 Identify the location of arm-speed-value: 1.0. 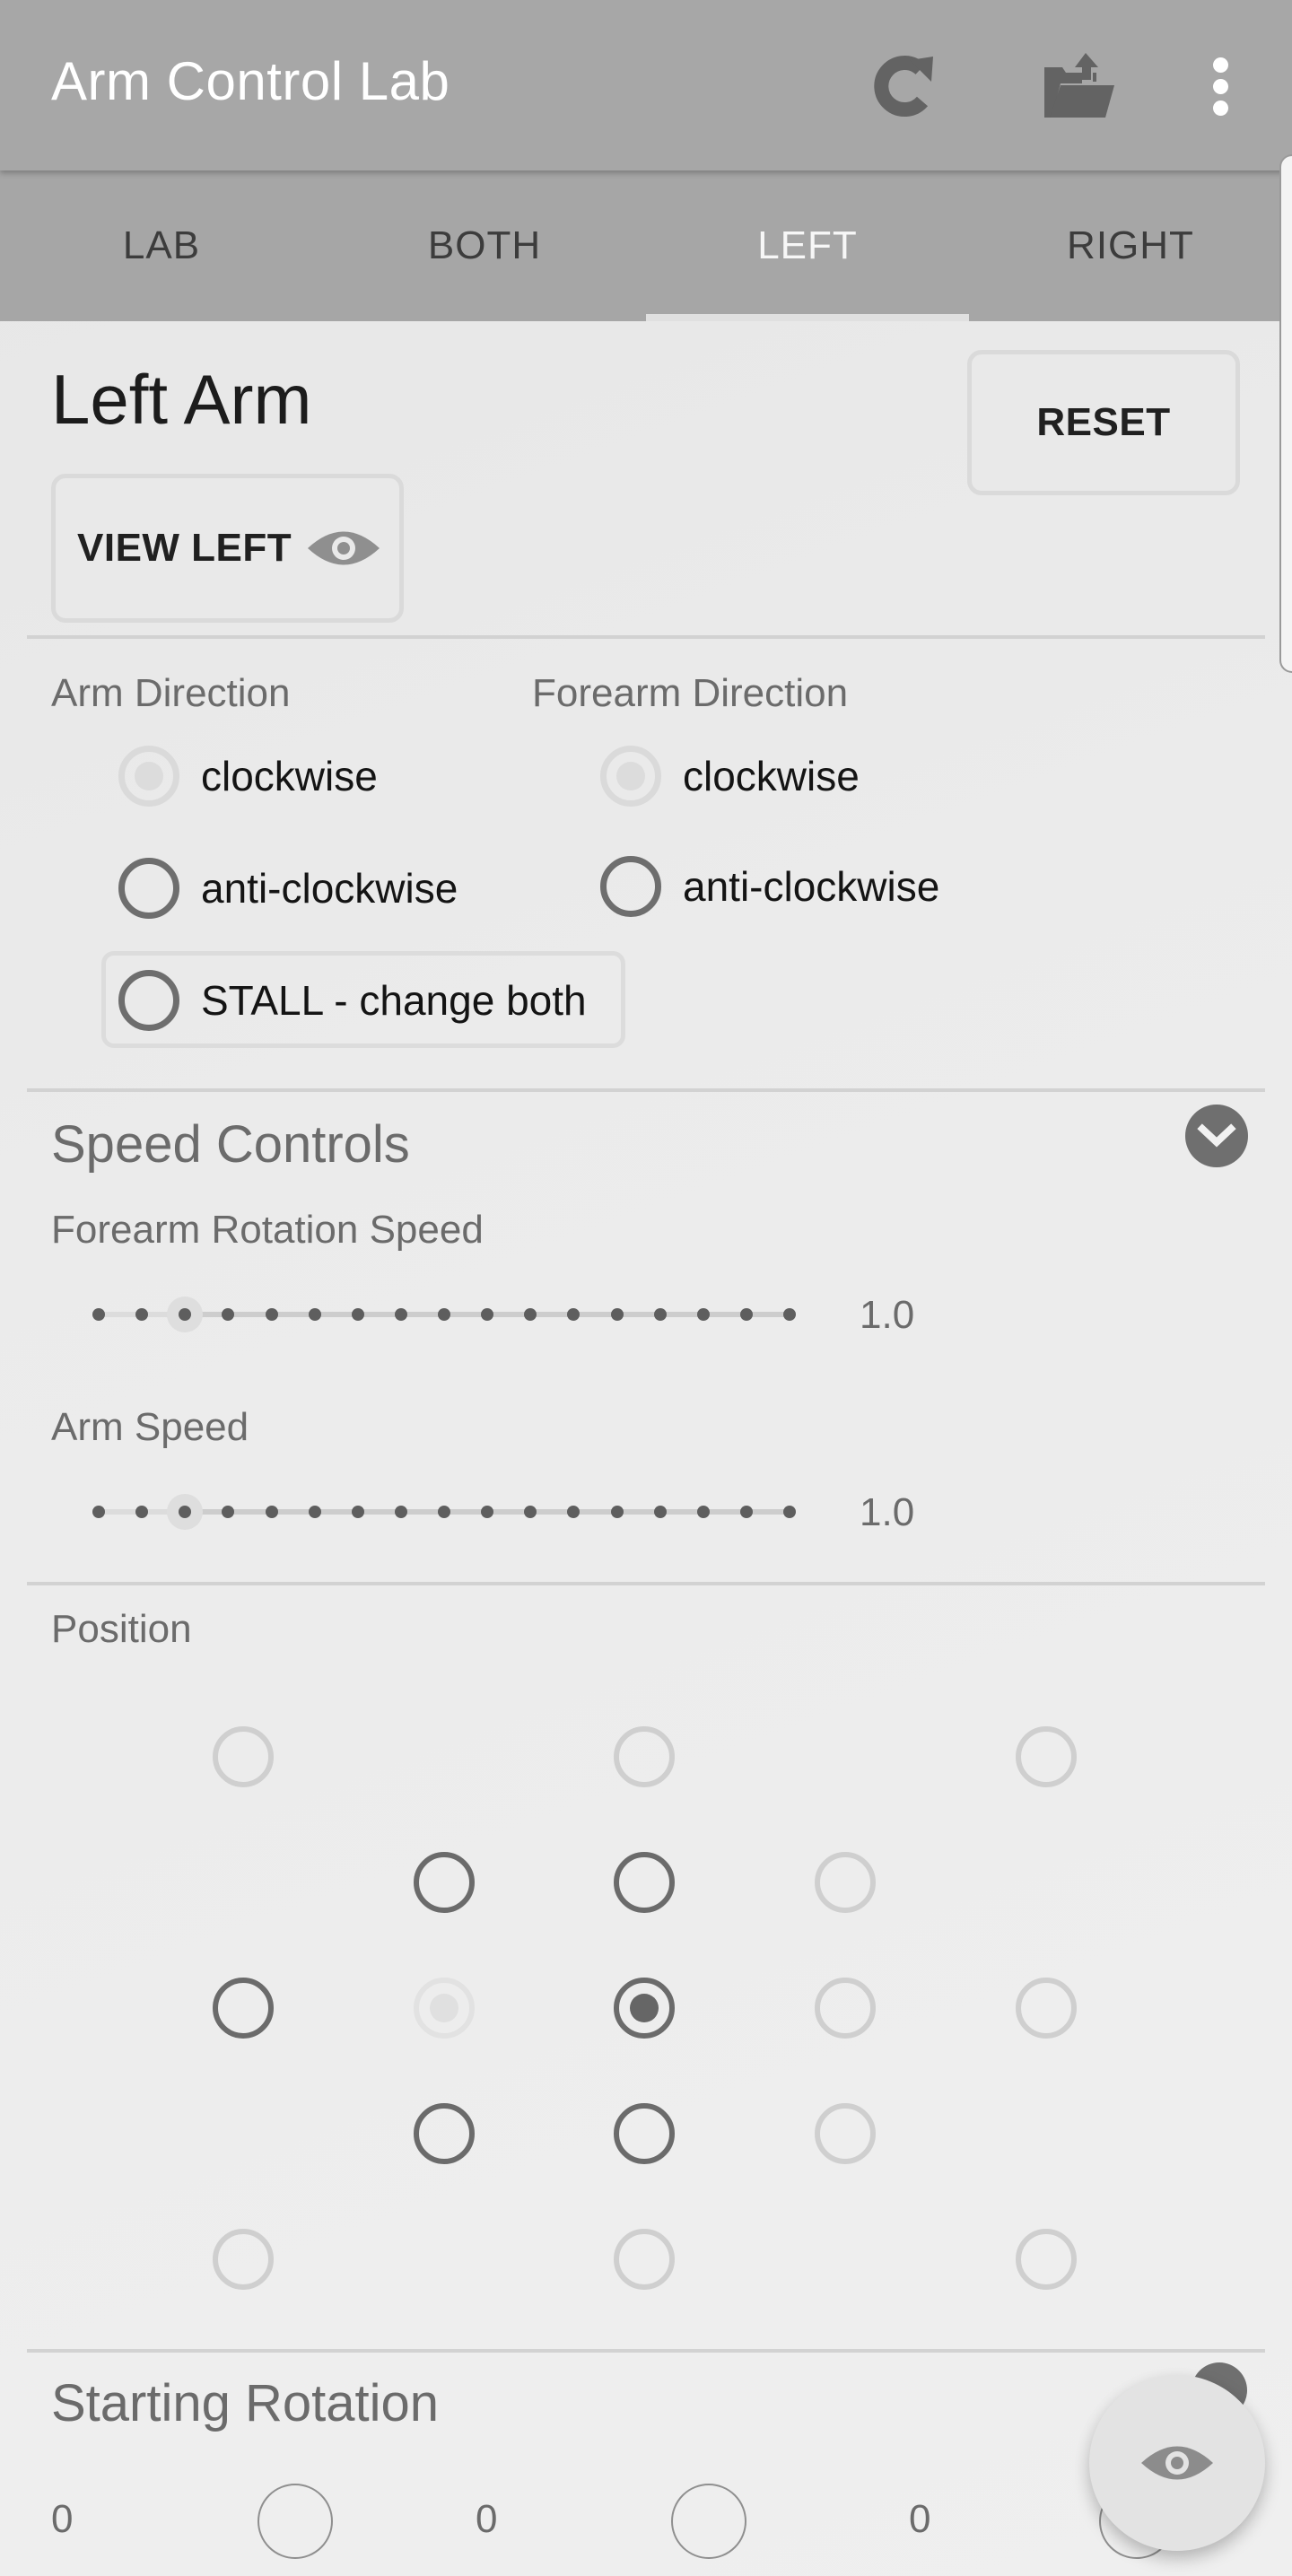
(887, 1512).